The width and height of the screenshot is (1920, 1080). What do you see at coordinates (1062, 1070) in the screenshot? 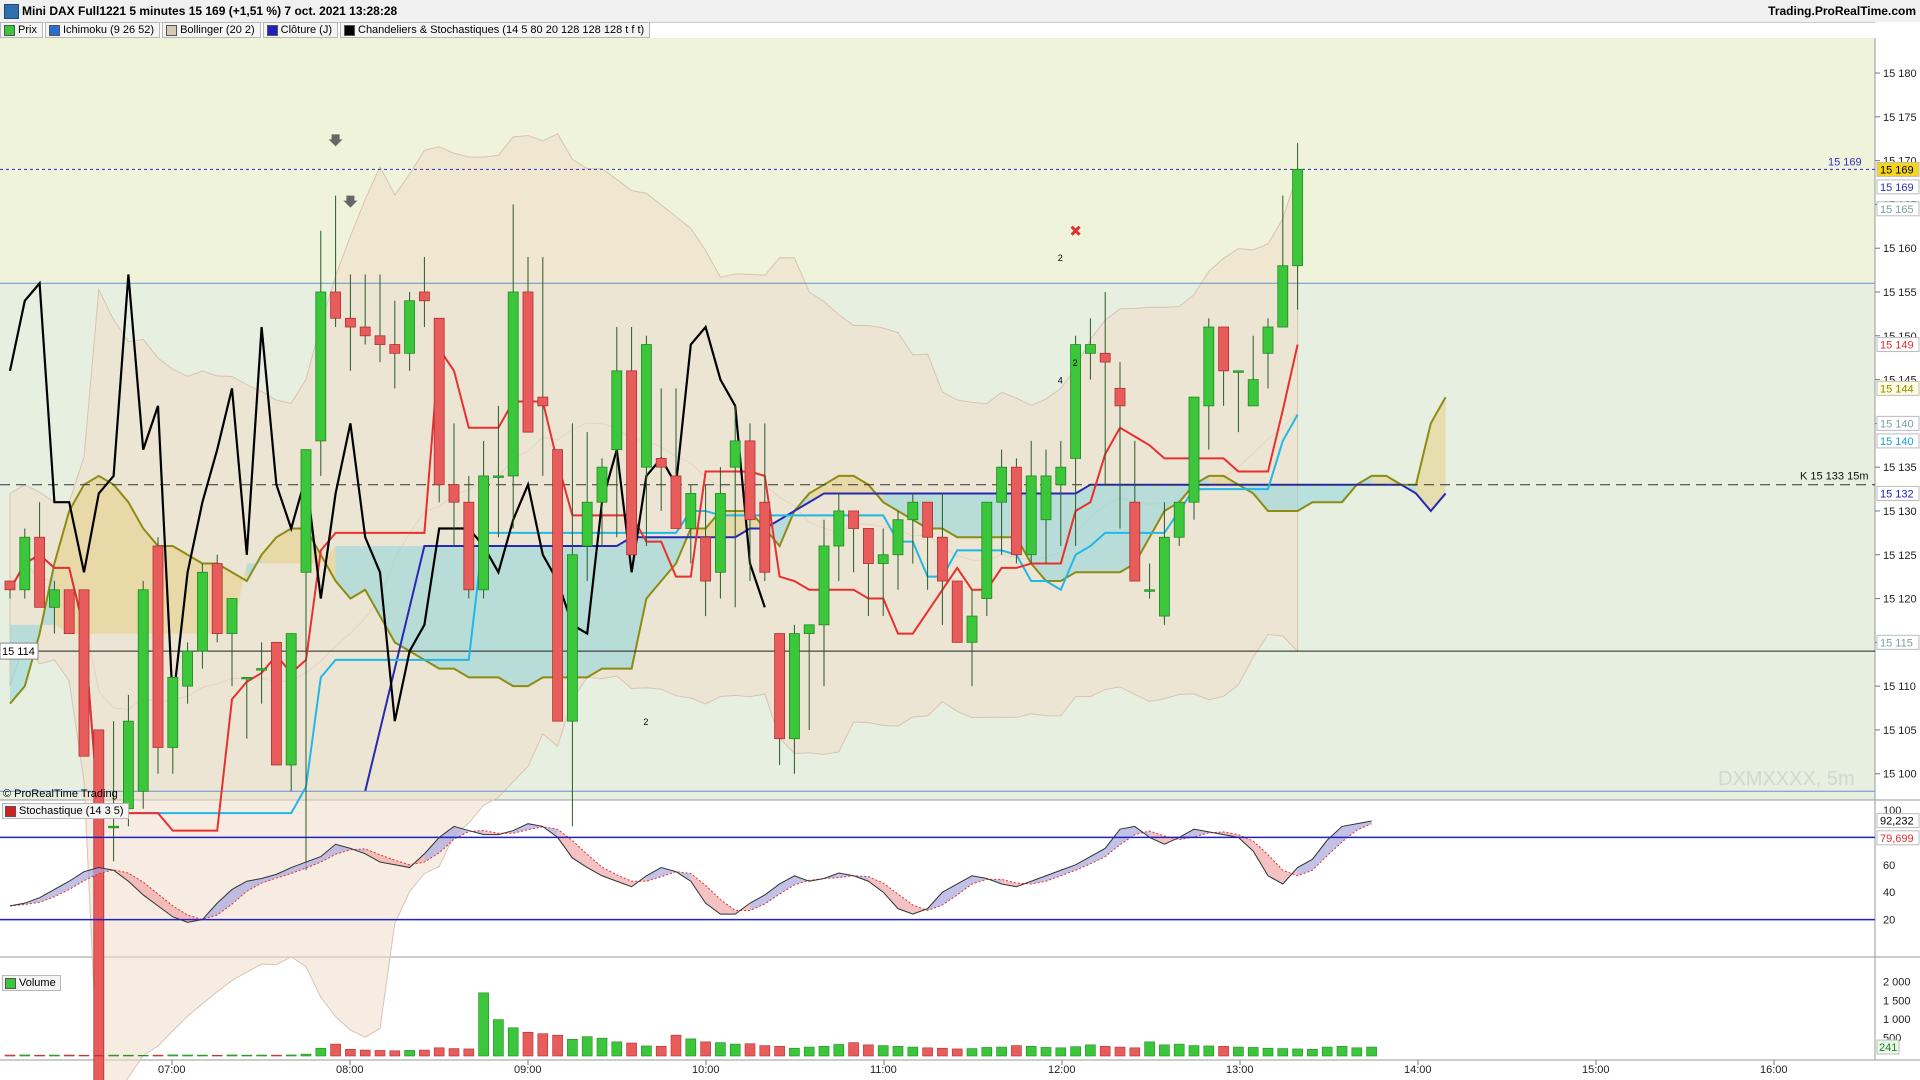
I see `time-tick-label: 12:00` at bounding box center [1062, 1070].